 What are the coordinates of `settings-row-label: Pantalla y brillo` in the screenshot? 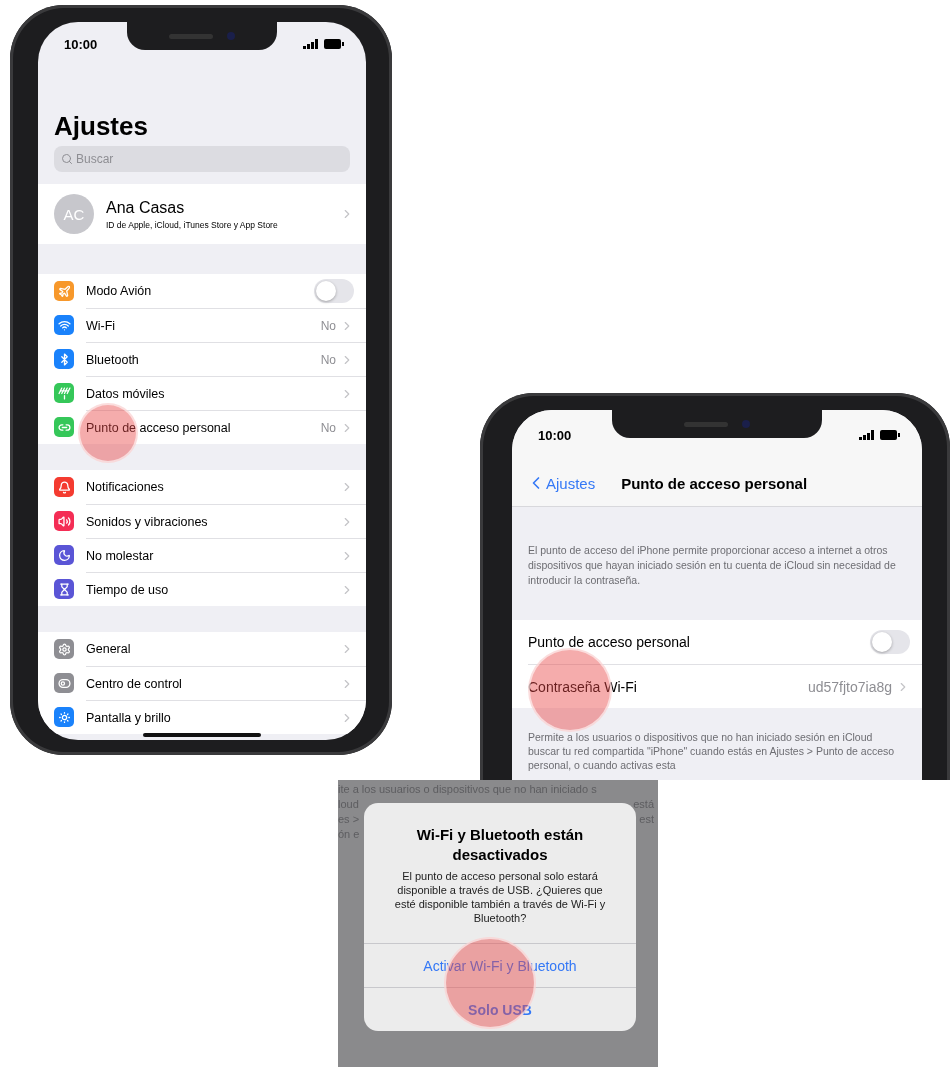 It's located at (211, 717).